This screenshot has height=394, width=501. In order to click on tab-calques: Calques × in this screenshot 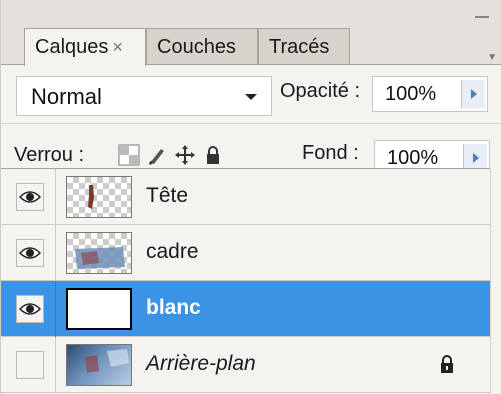, I will do `click(85, 47)`.